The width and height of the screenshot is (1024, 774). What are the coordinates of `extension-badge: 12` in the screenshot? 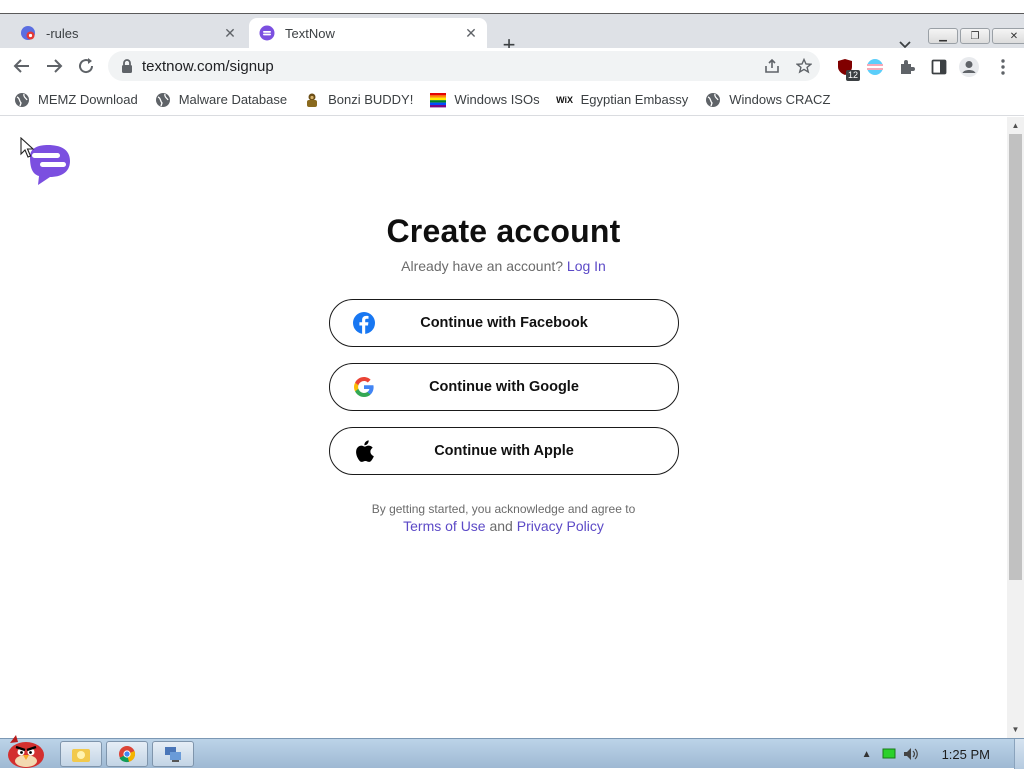 It's located at (852, 75).